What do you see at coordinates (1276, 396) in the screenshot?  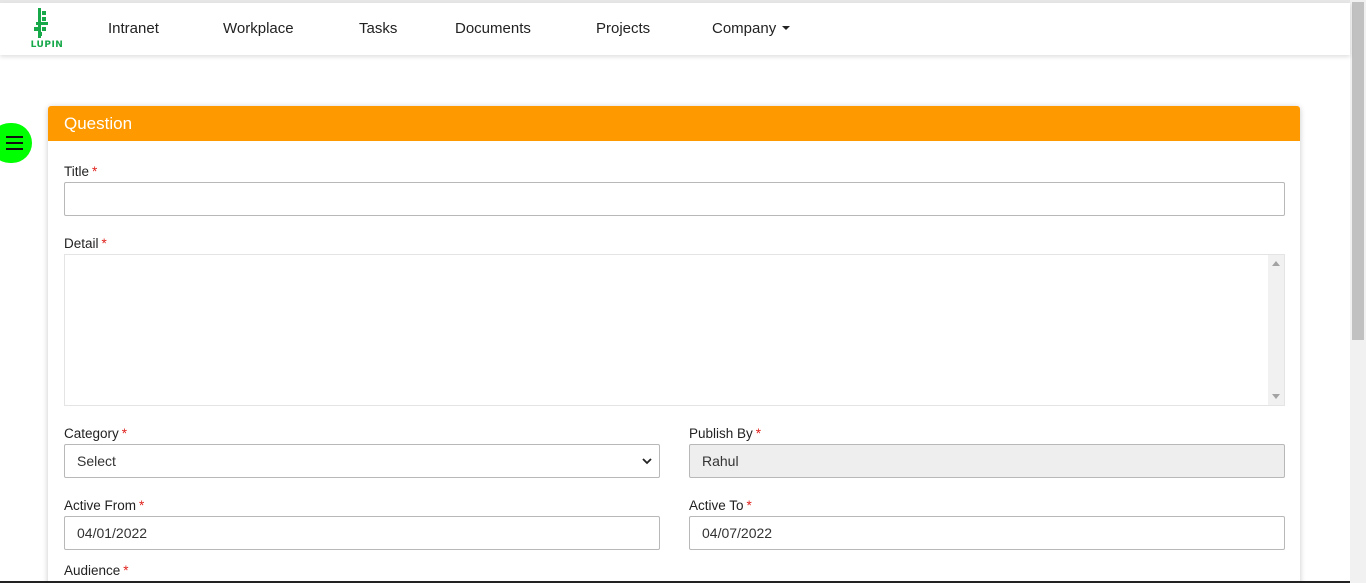 I see `scroll-down-icon` at bounding box center [1276, 396].